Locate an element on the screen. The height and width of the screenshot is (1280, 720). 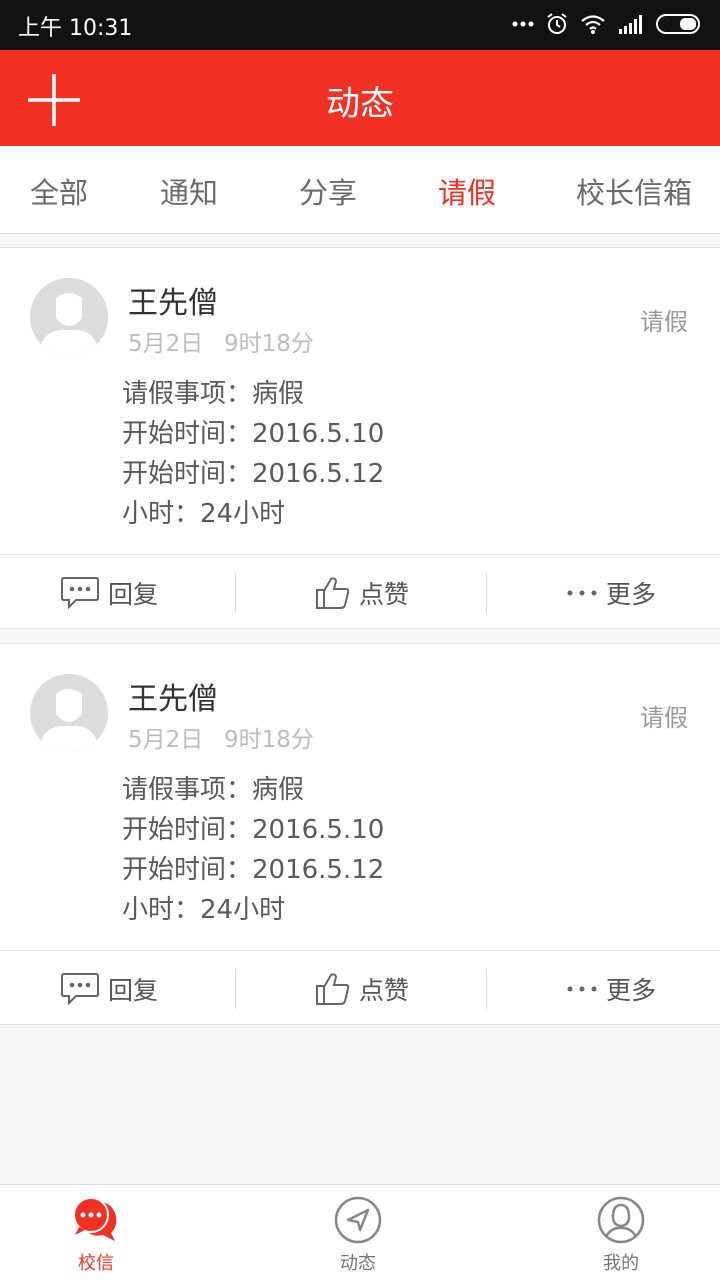
nav-label: 动态 is located at coordinates (358, 1263).